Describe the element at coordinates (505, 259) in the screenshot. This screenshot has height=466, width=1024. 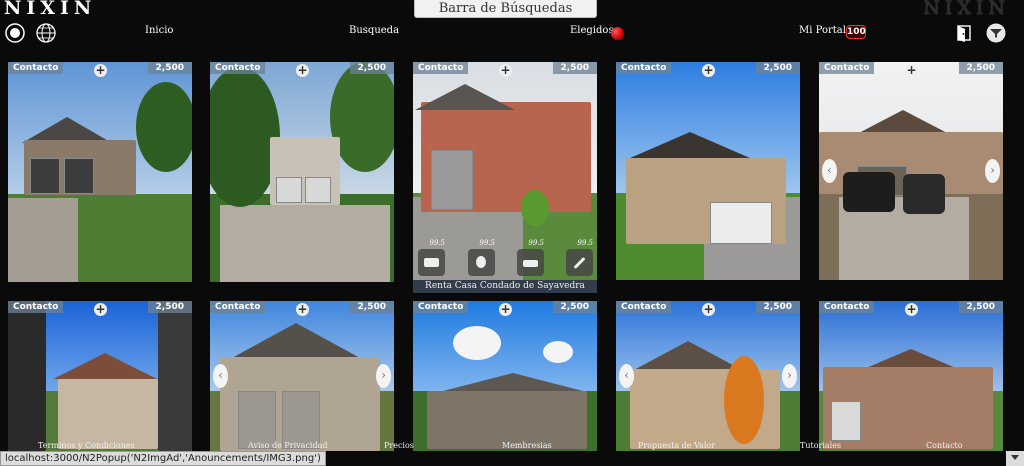
I see `amenities-bar: 99.5 99.5 99.5 99.5` at that location.